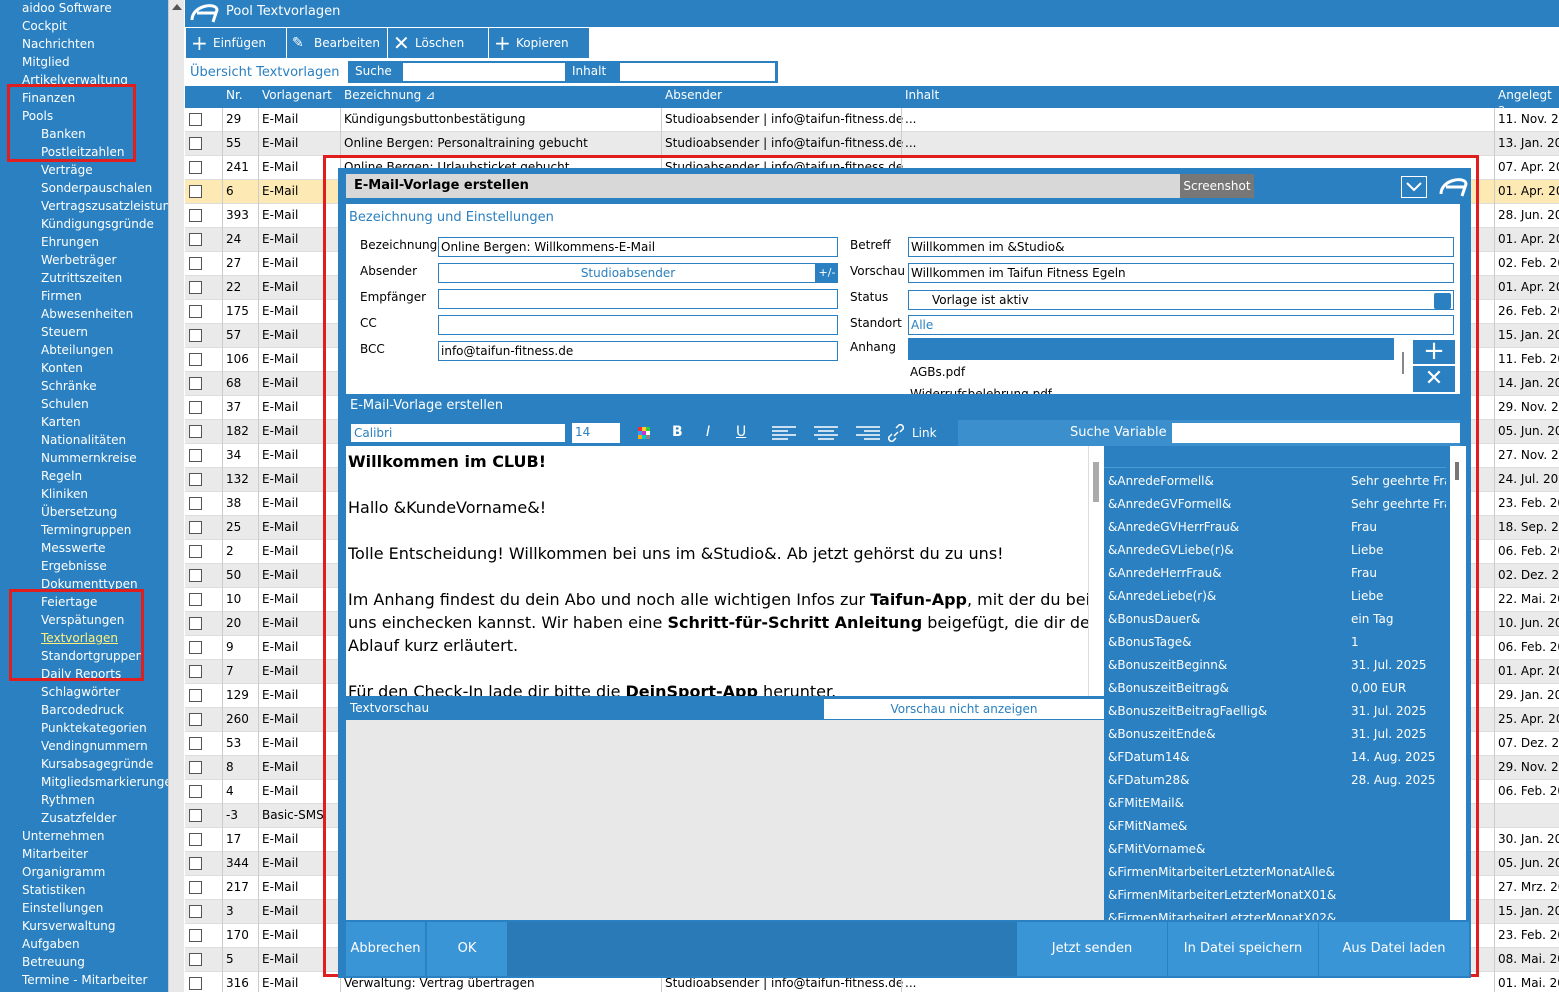 This screenshot has height=992, width=1559. I want to click on sidebar-item: Schulen, so click(65, 404).